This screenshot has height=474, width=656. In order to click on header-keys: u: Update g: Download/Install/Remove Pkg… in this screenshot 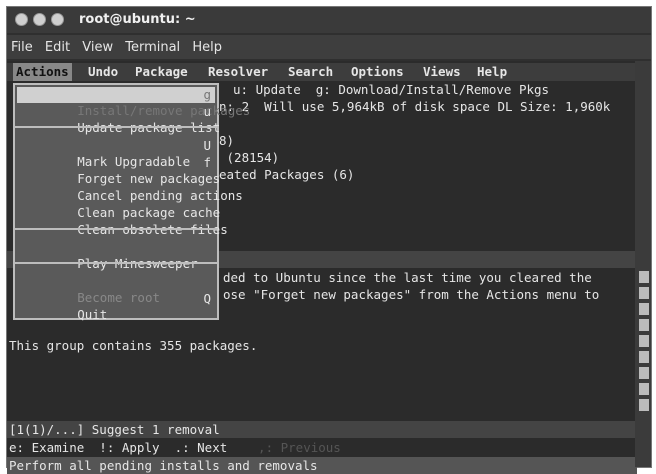, I will do `click(391, 89)`.